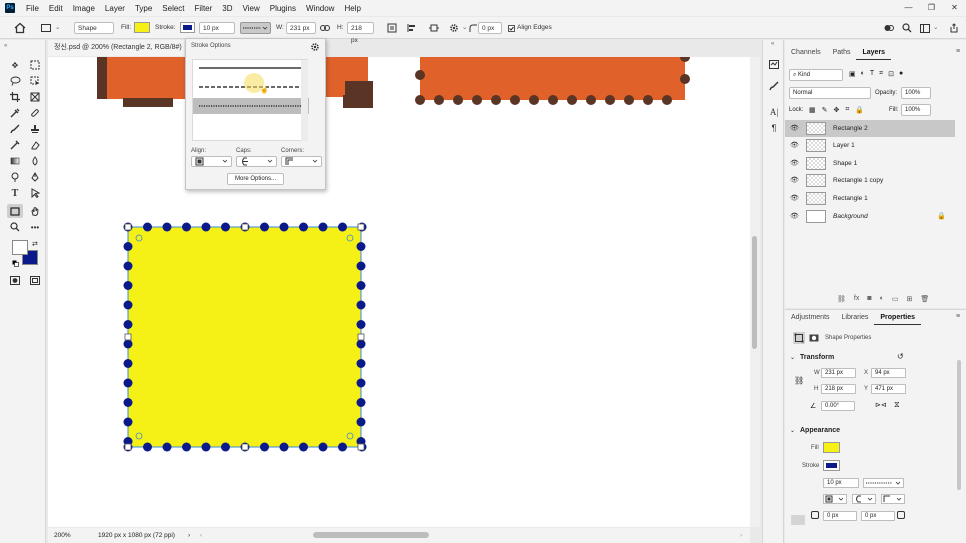 The width and height of the screenshot is (966, 543). What do you see at coordinates (227, 8) in the screenshot?
I see `menu-3d: 3D` at bounding box center [227, 8].